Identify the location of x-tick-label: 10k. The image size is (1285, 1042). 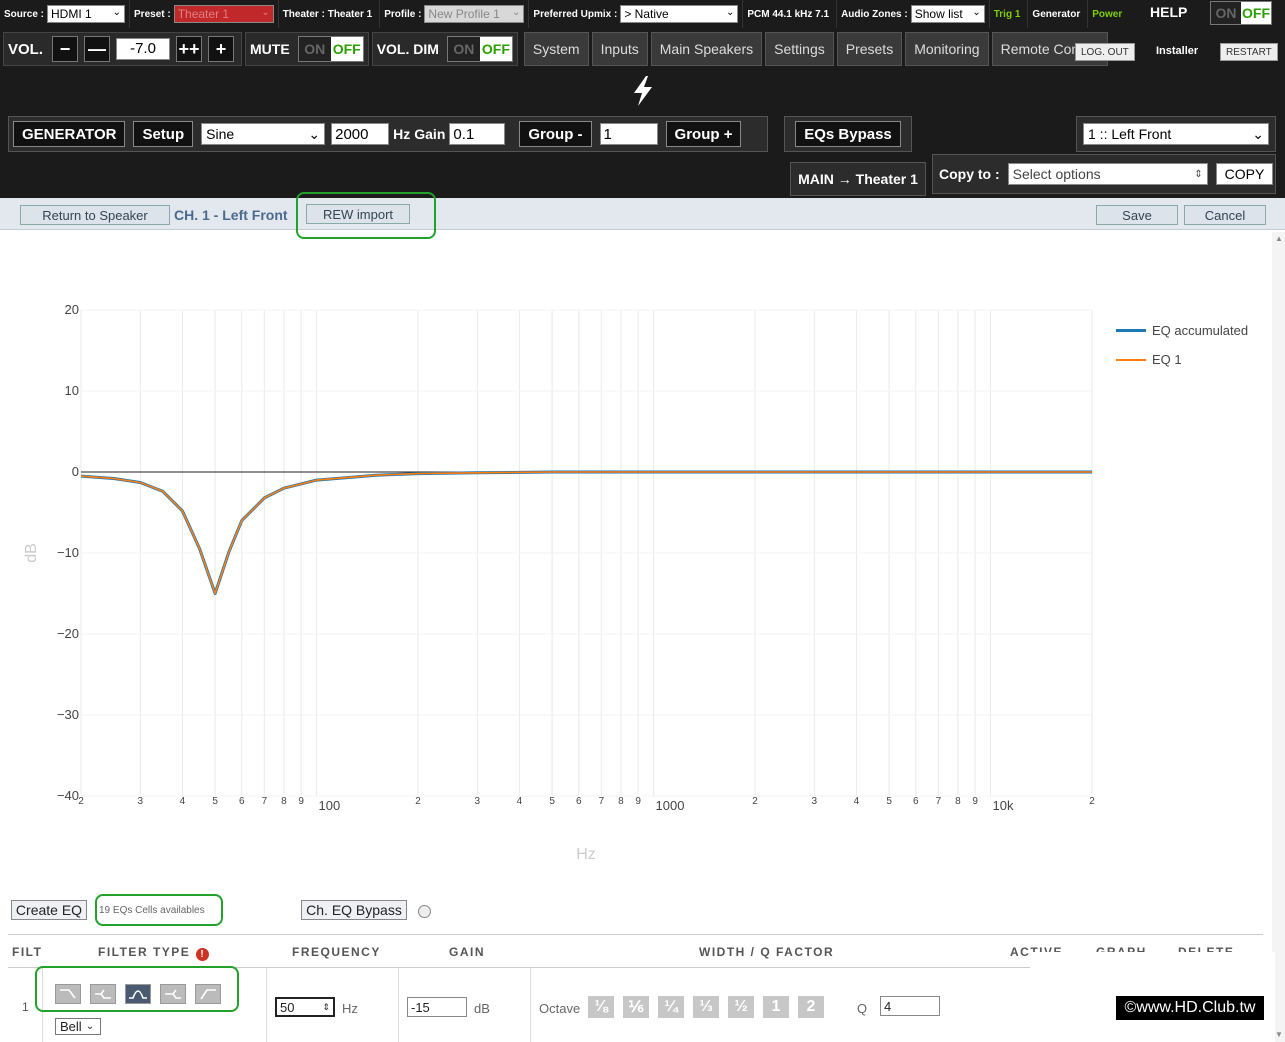
(1003, 805).